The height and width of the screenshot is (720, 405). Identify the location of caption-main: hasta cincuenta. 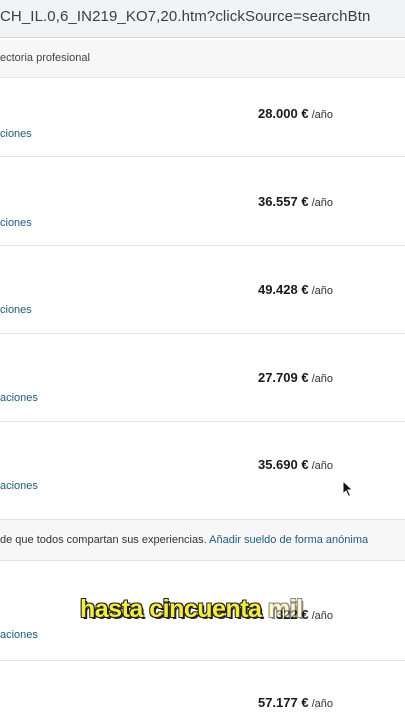
(171, 609).